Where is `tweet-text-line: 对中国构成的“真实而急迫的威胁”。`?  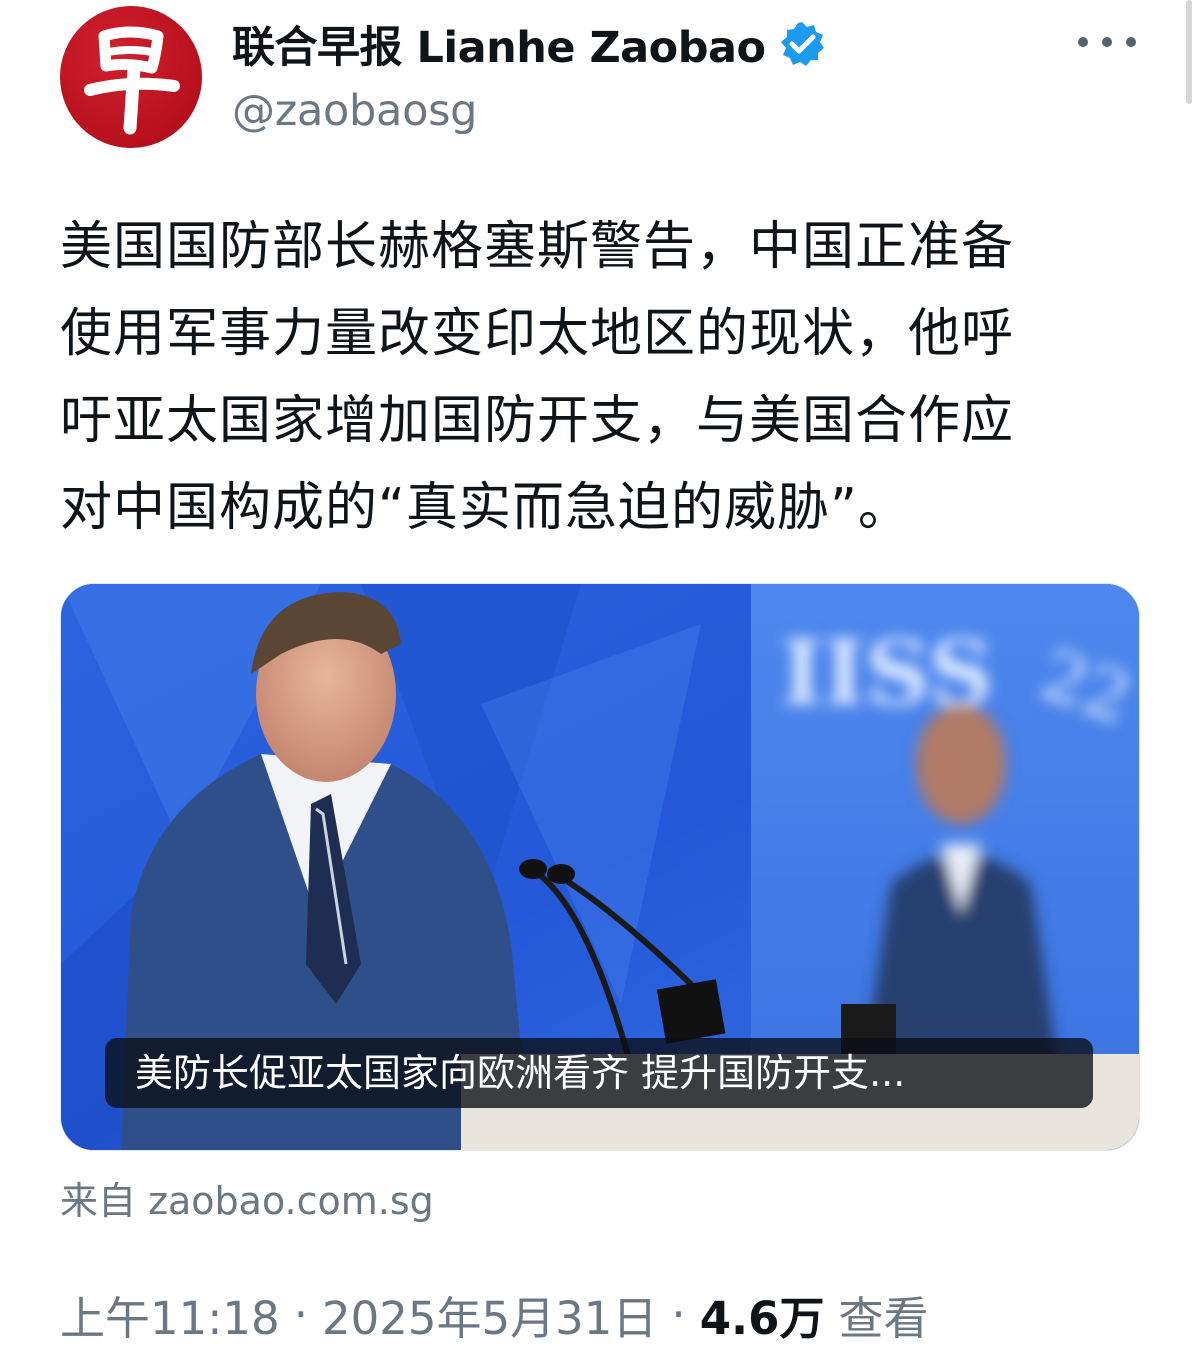
tweet-text-line: 对中国构成的“真实而急迫的威胁”。 is located at coordinates (485, 508).